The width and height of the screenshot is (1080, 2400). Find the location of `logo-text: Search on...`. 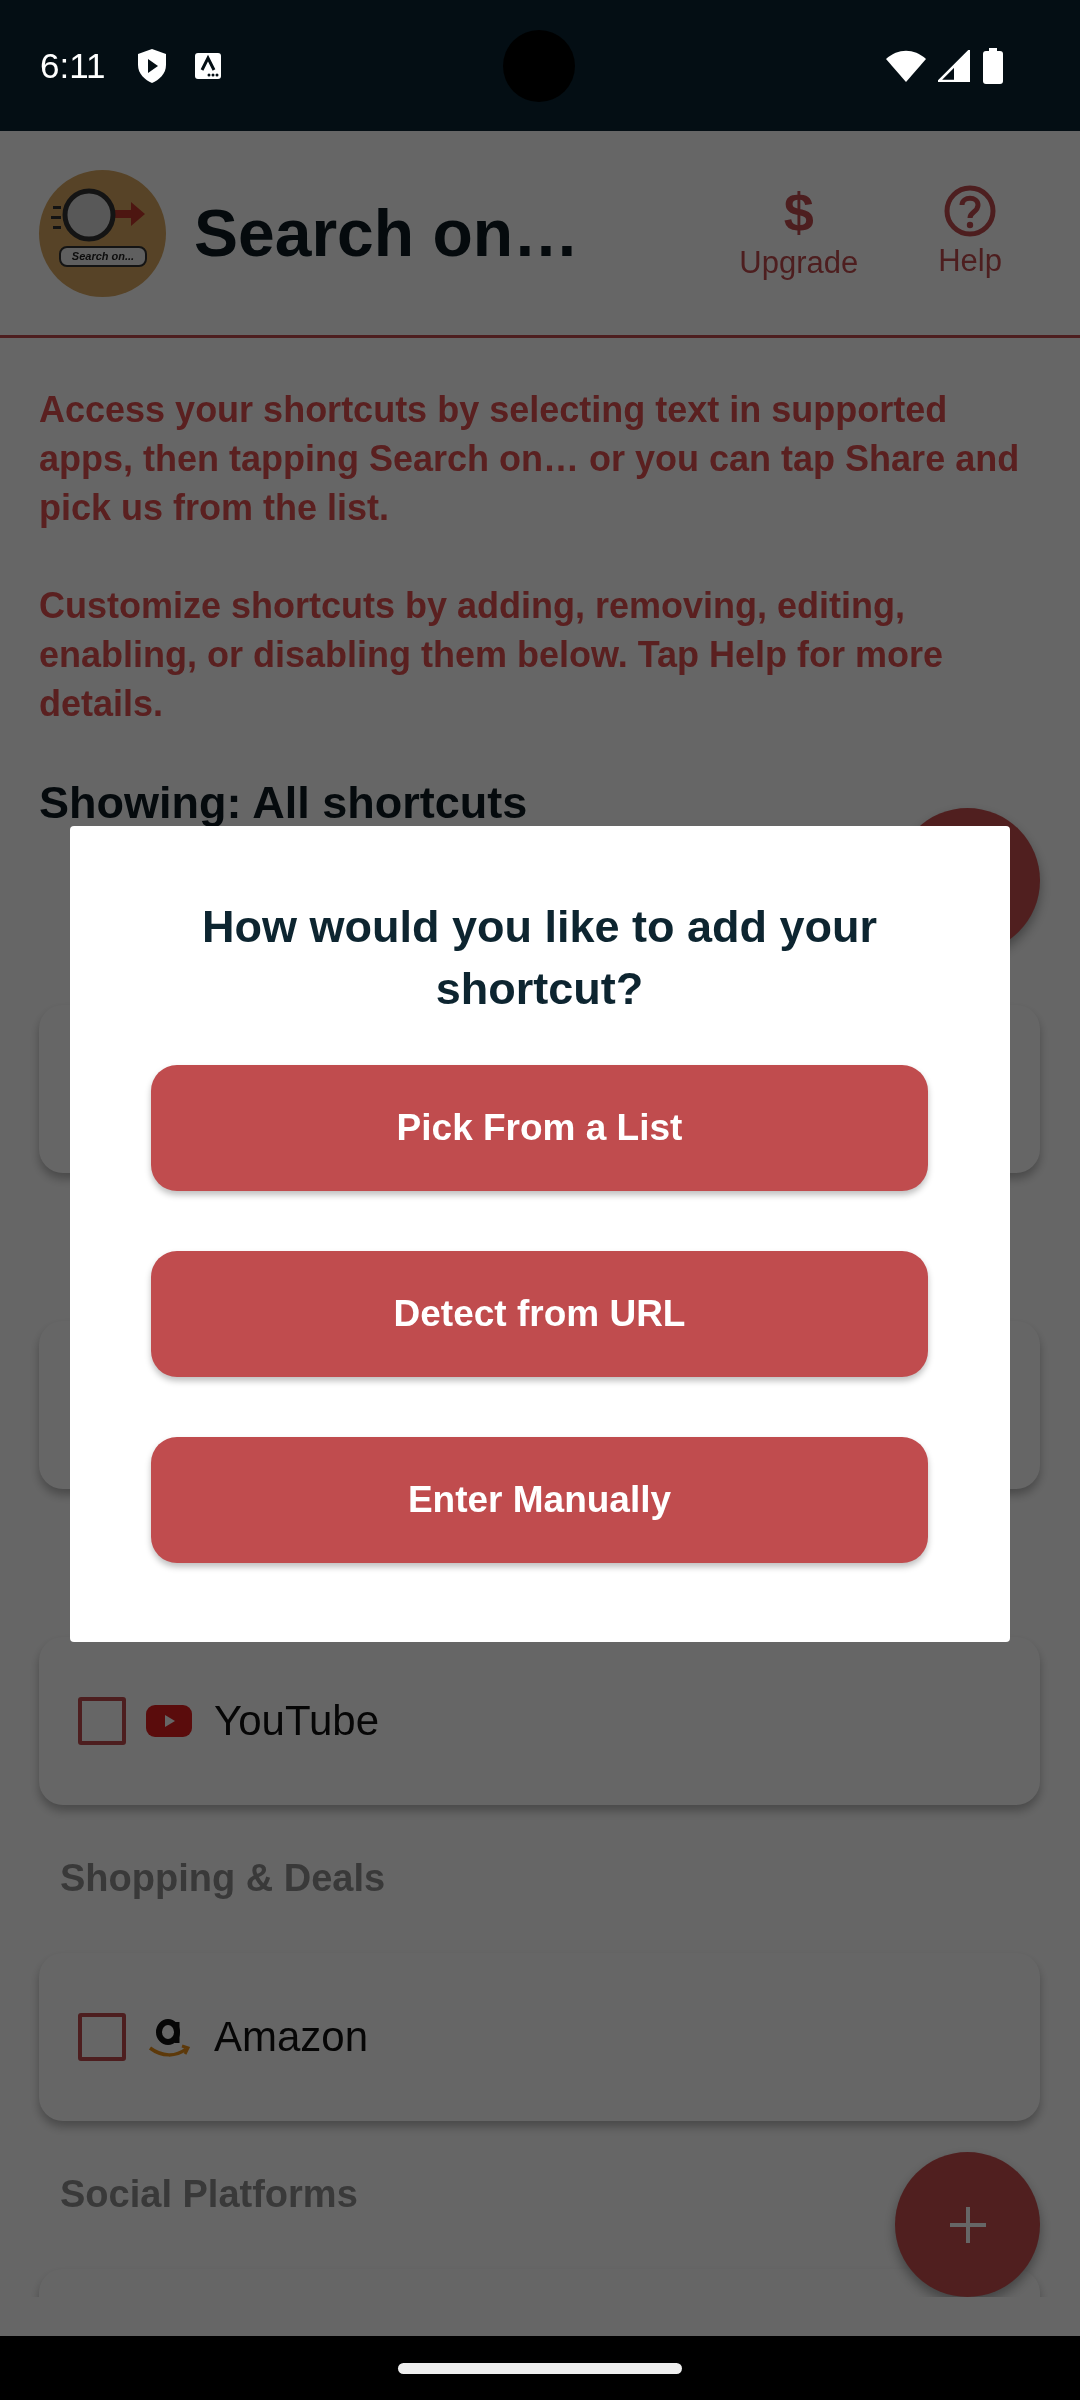

logo-text: Search on... is located at coordinates (103, 256).